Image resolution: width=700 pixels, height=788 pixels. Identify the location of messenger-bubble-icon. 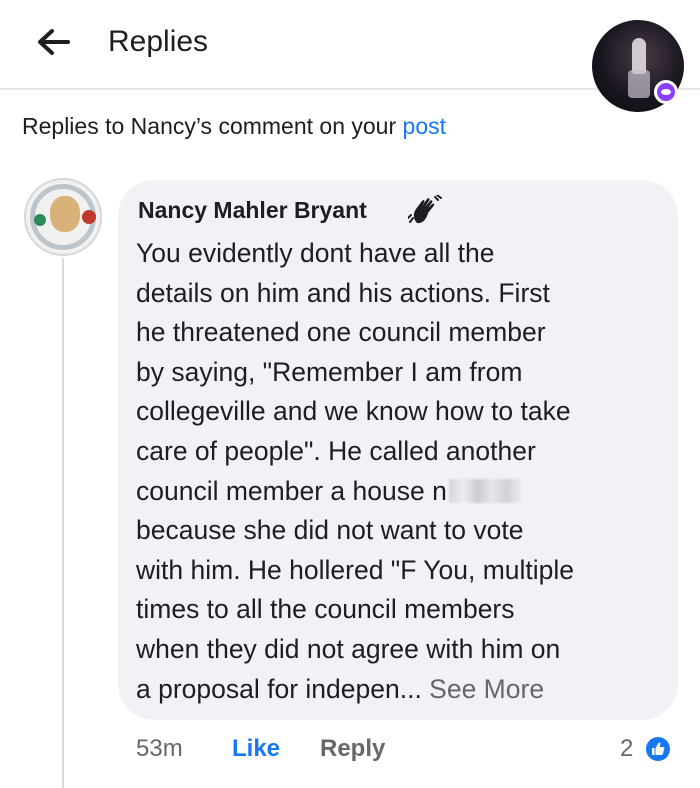
(666, 92).